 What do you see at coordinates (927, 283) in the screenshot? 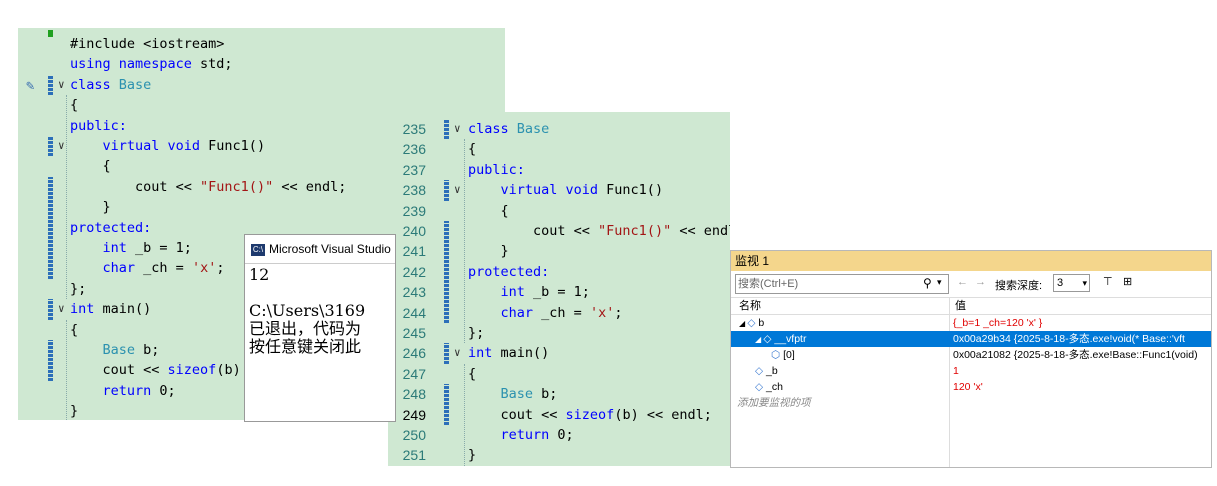
I see `search-icon: ⚲` at bounding box center [927, 283].